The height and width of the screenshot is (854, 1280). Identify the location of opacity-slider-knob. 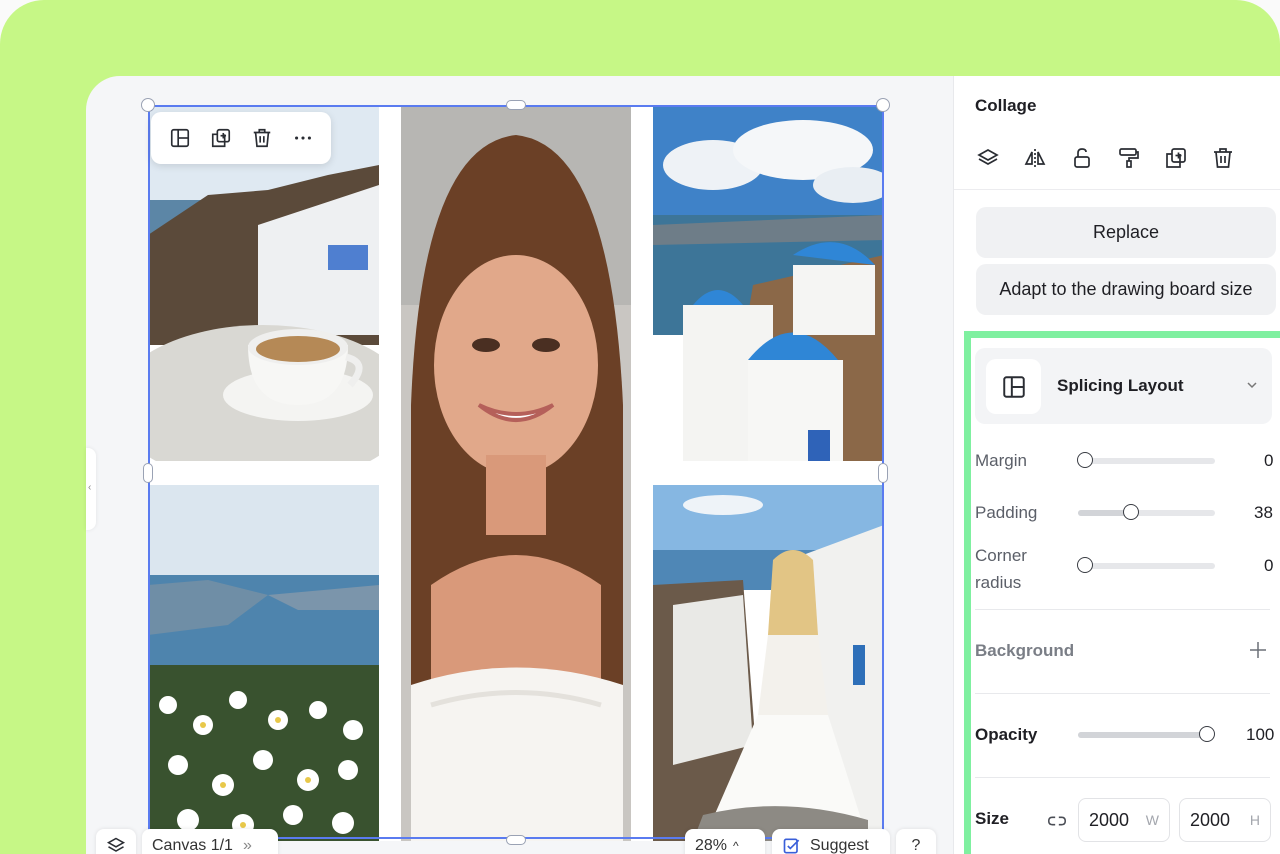
(1207, 734).